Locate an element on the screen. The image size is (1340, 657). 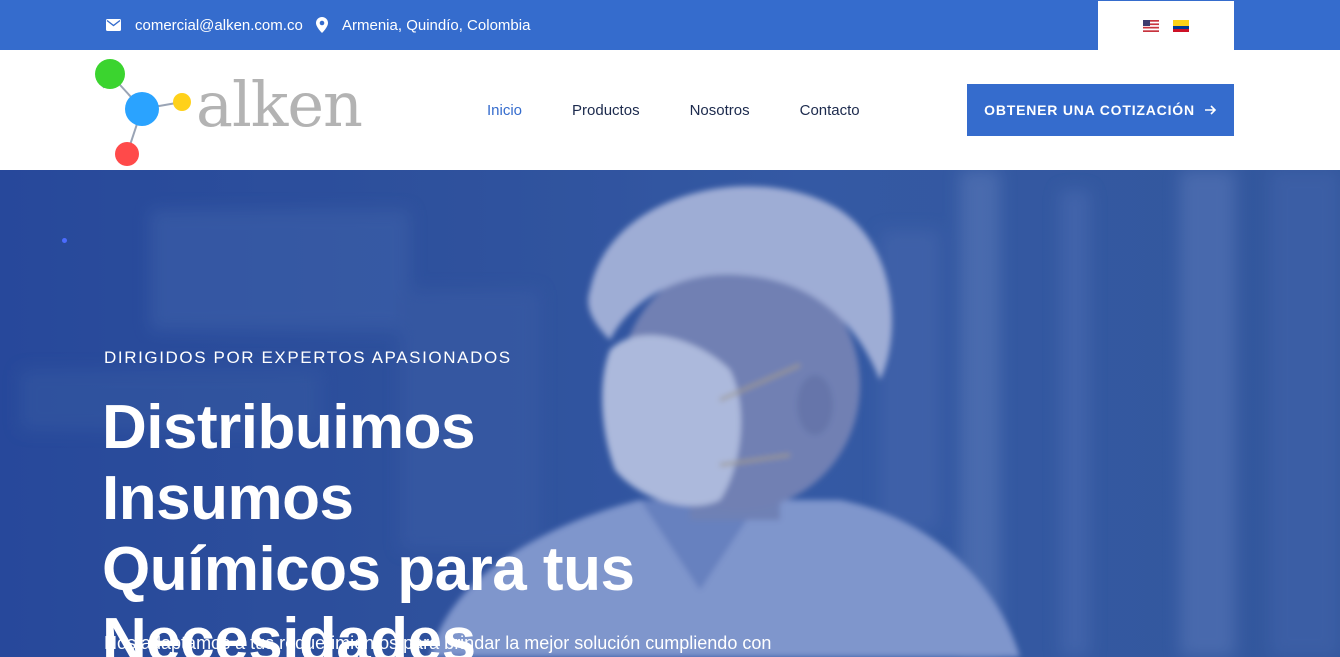
contact-location: Armenia, Quindío, Colombia is located at coordinates (423, 25).